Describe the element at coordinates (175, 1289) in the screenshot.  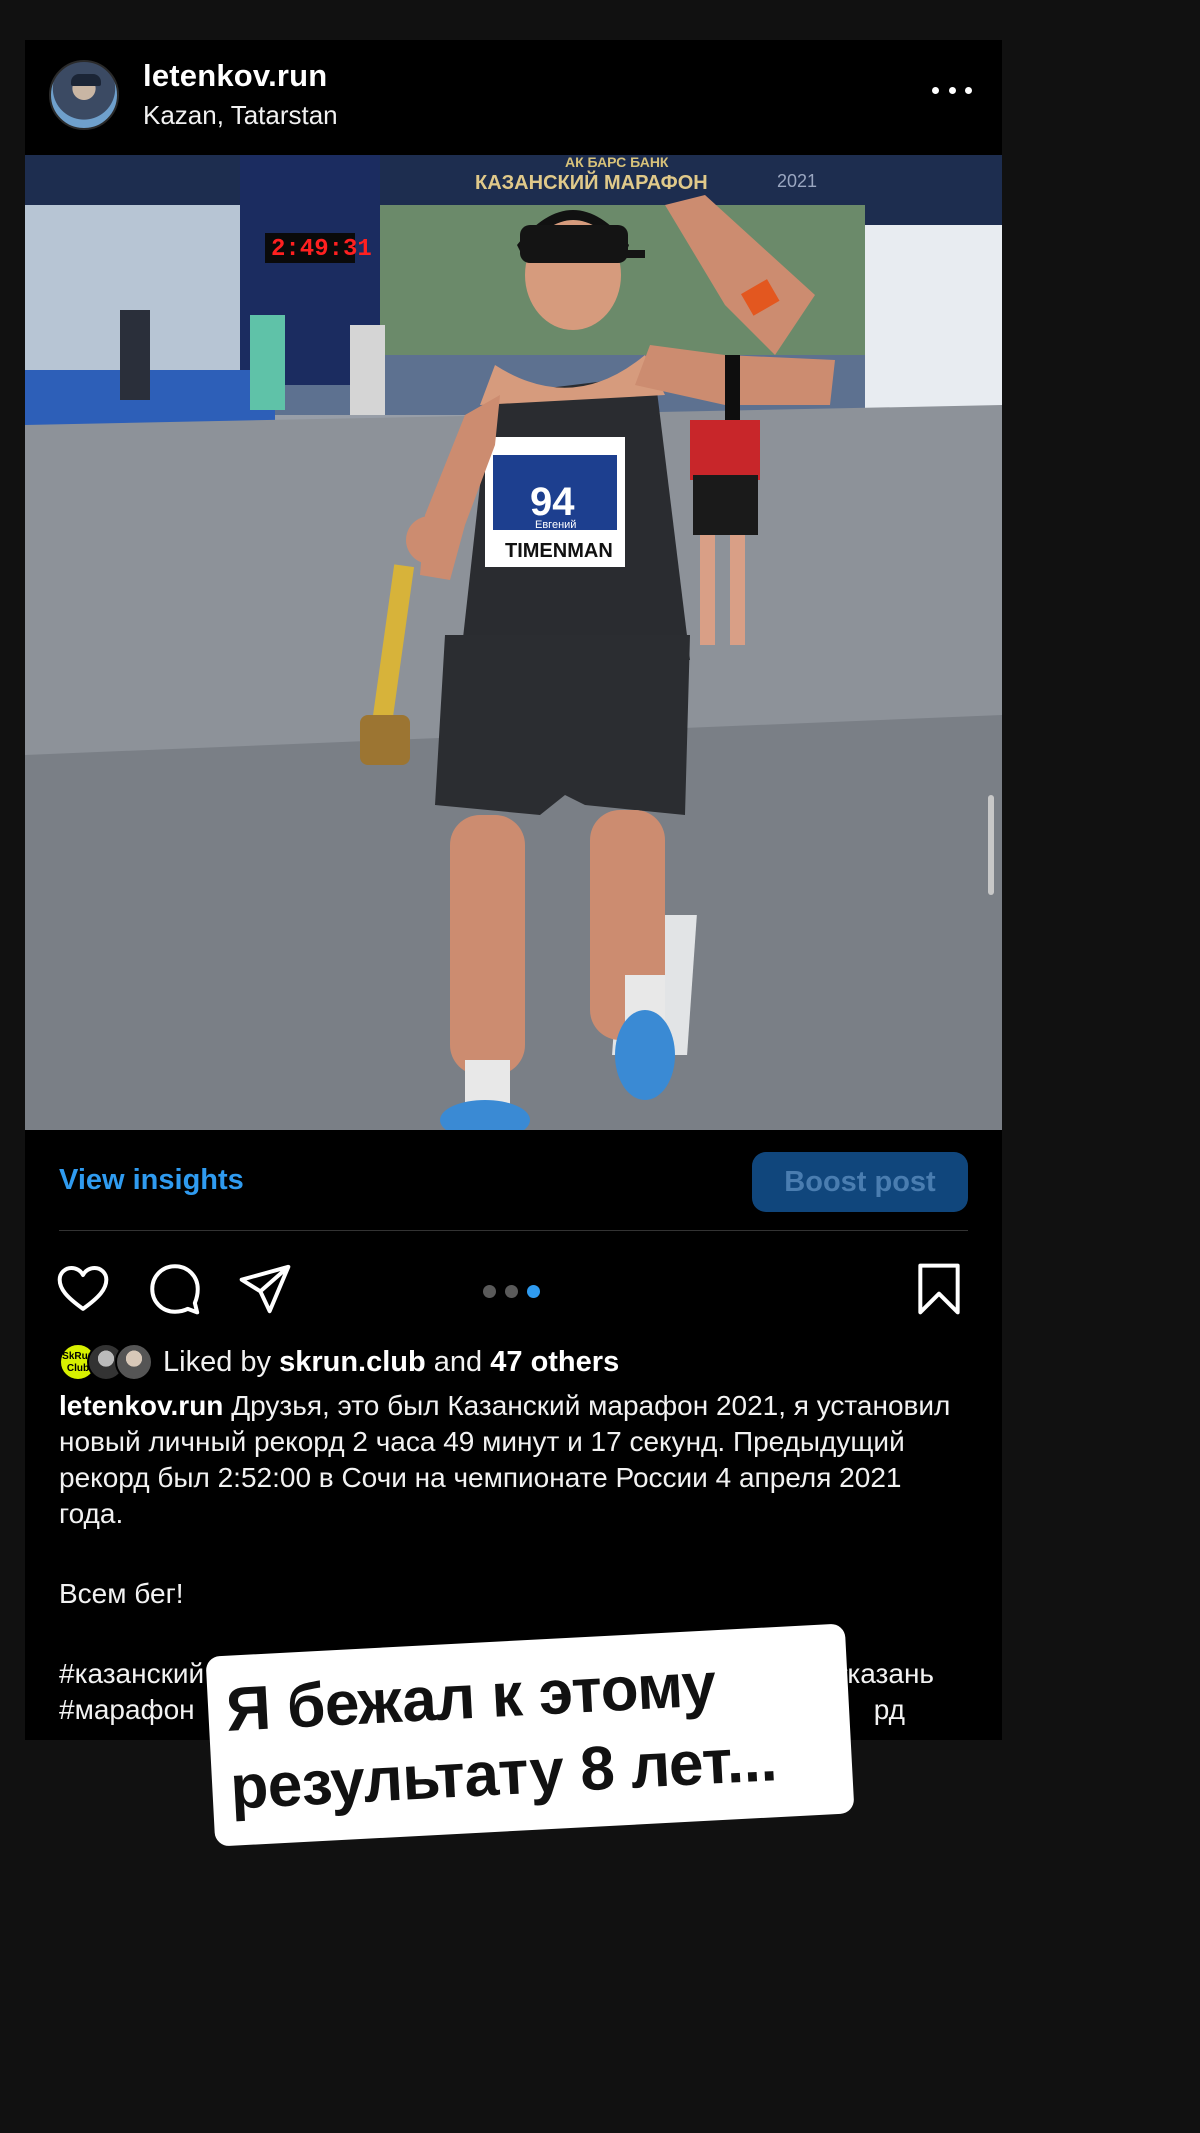
I see `comment-icon` at that location.